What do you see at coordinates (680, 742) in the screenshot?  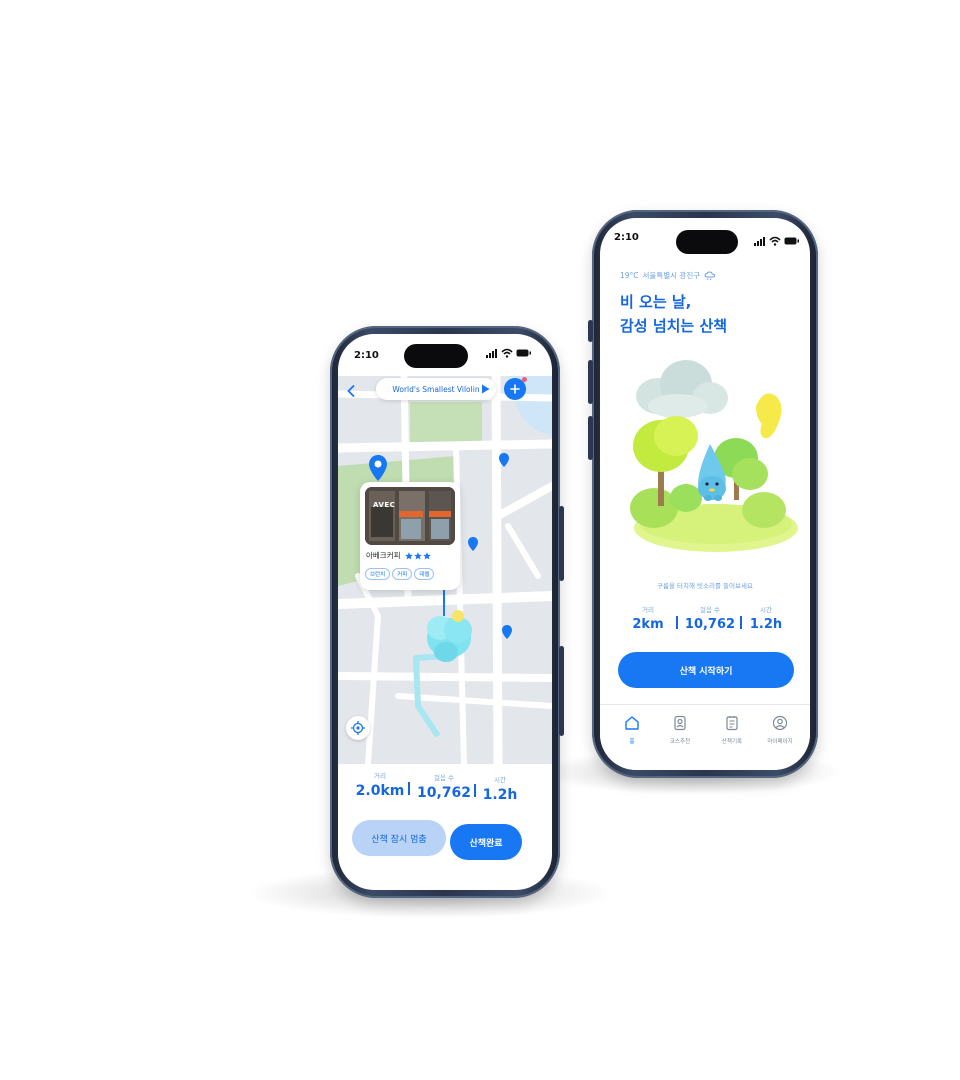 I see `tab-label: 코스추천` at bounding box center [680, 742].